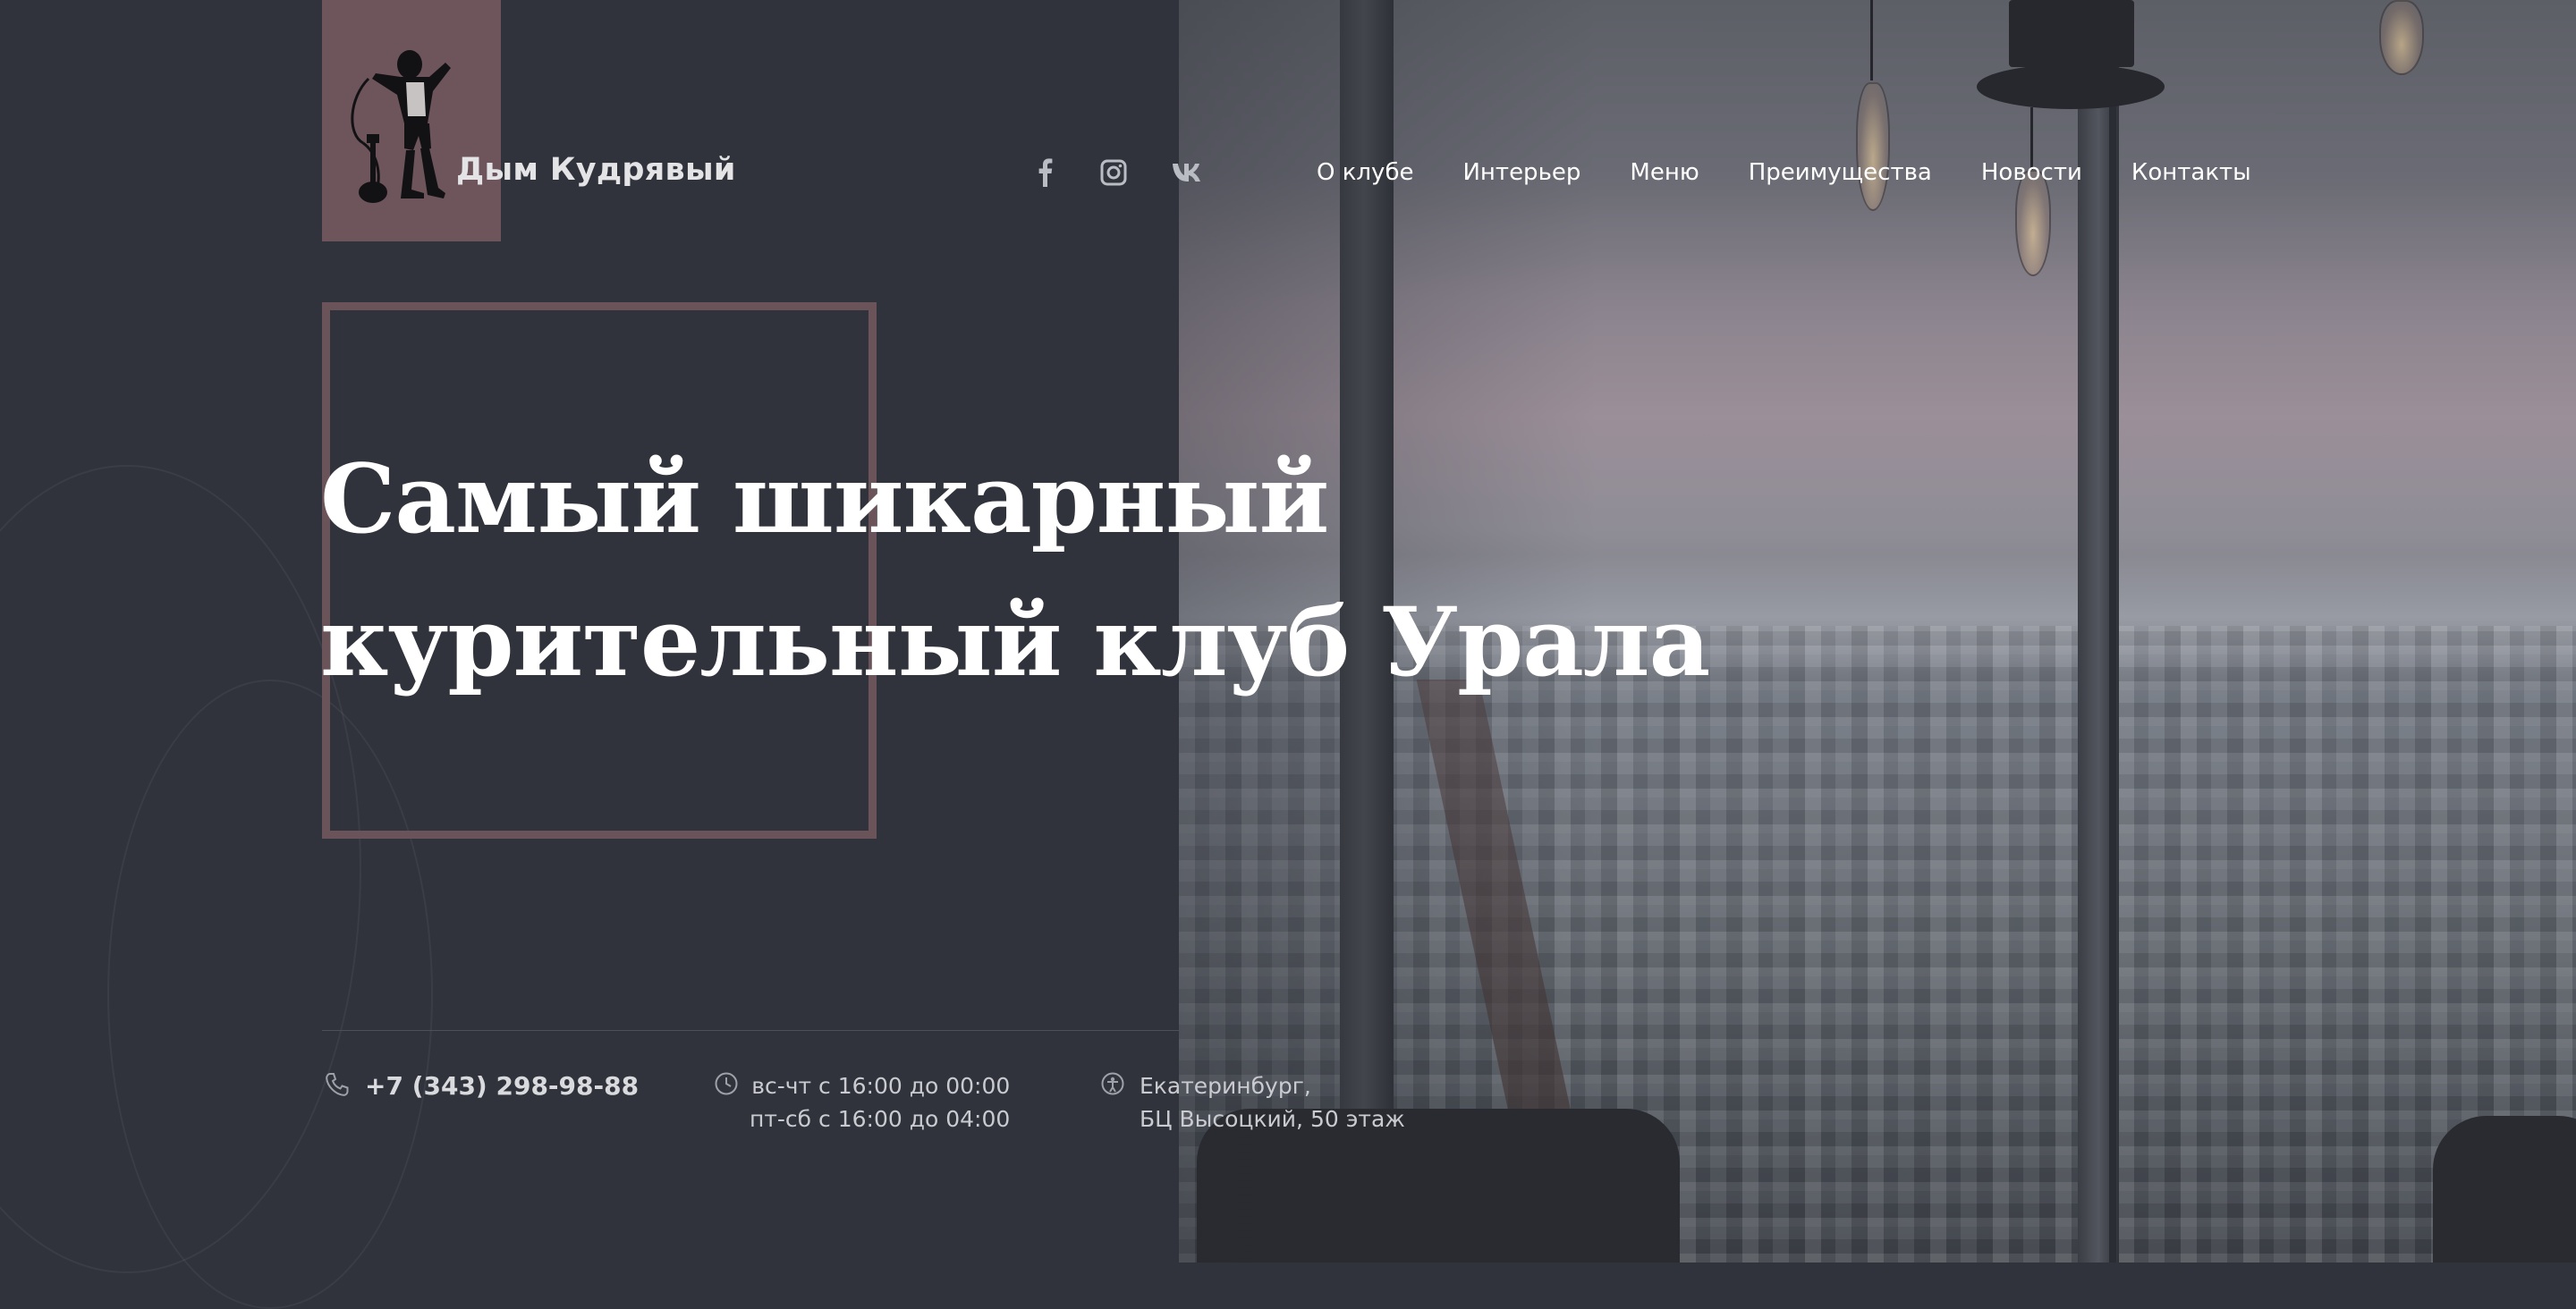 Image resolution: width=2576 pixels, height=1309 pixels. Describe the element at coordinates (880, 1119) in the screenshot. I see `hours-line-2: пт-сб с 16:00 до 04:00` at that location.